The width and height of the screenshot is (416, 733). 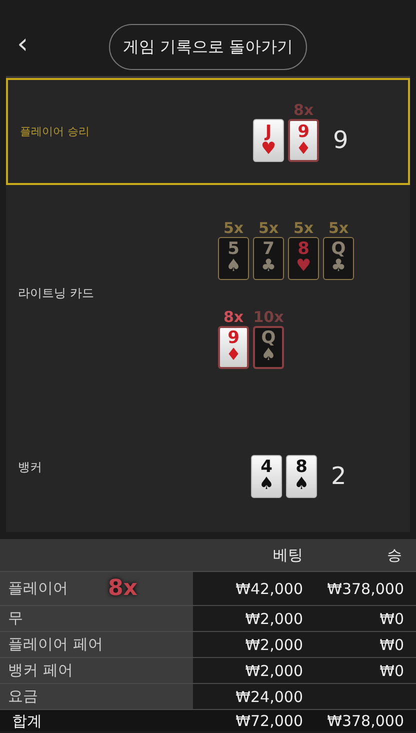 What do you see at coordinates (54, 131) in the screenshot?
I see `section-label: 플레이어 승리` at bounding box center [54, 131].